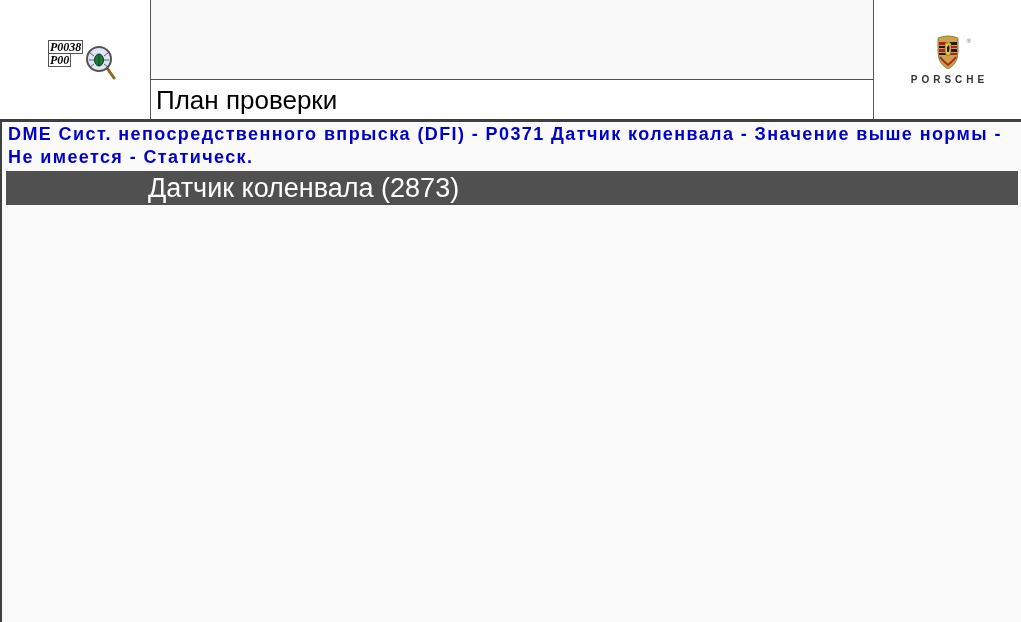 The height and width of the screenshot is (622, 1021). Describe the element at coordinates (505, 146) in the screenshot. I see `fault-description: DME Сист. непосредственного впрыска (DFI) - P0371 Датчик коленвала - Значение выше нормы - Не имеется - Статическ.` at that location.